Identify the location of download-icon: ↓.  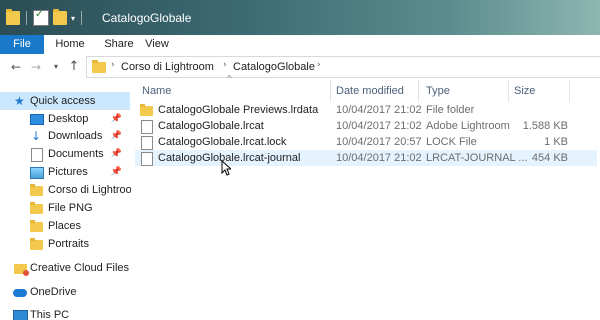
(36, 136).